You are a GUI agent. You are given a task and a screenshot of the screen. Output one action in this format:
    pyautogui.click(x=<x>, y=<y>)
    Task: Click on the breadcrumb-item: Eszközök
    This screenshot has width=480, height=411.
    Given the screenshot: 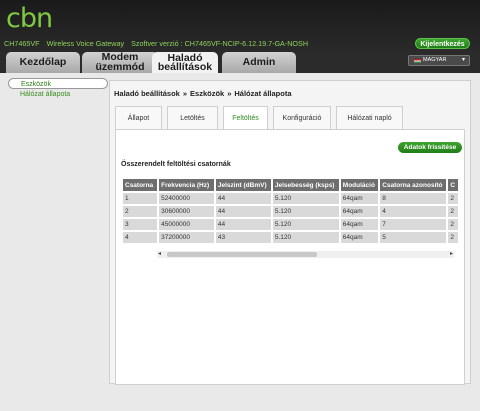 What is the action you would take?
    pyautogui.click(x=207, y=93)
    